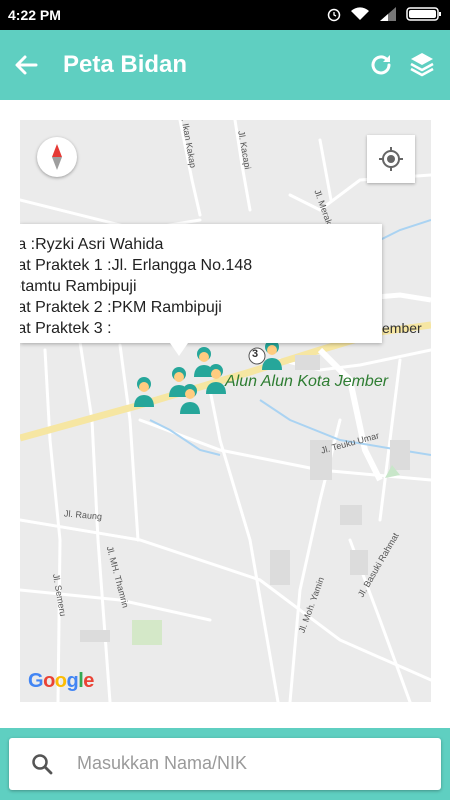 This screenshot has height=800, width=450. Describe the element at coordinates (121, 307) in the screenshot. I see `info-line: mat Praktek 2 :PKM Rambipuji` at that location.